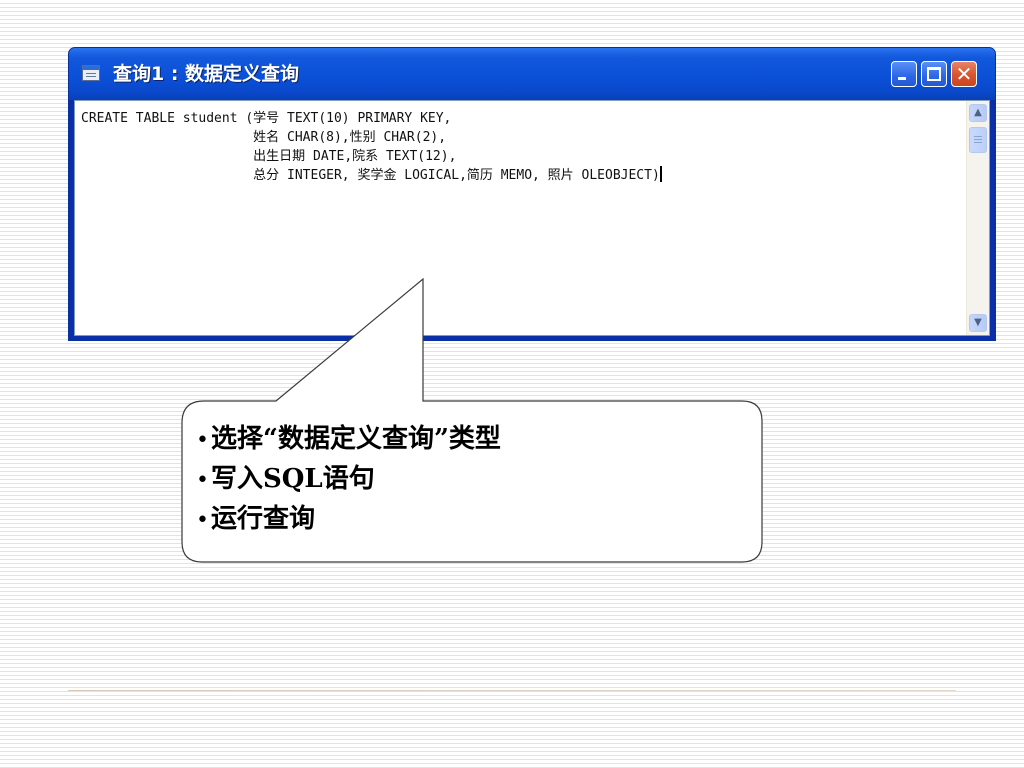  Describe the element at coordinates (348, 520) in the screenshot. I see `callout-item: 运行查询` at that location.